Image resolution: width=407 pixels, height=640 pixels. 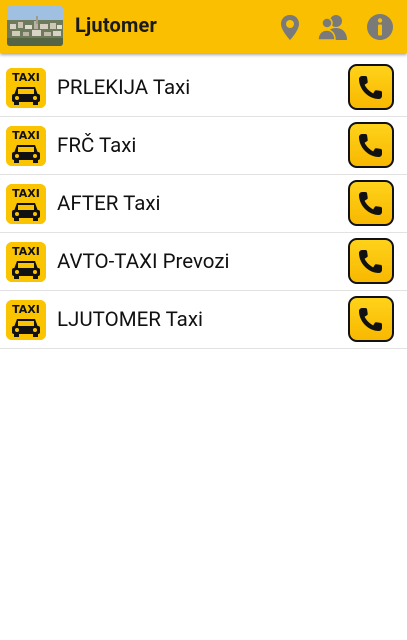 I want to click on list-item: TAXI PRLEKIJA Taxi, so click(x=203, y=88).